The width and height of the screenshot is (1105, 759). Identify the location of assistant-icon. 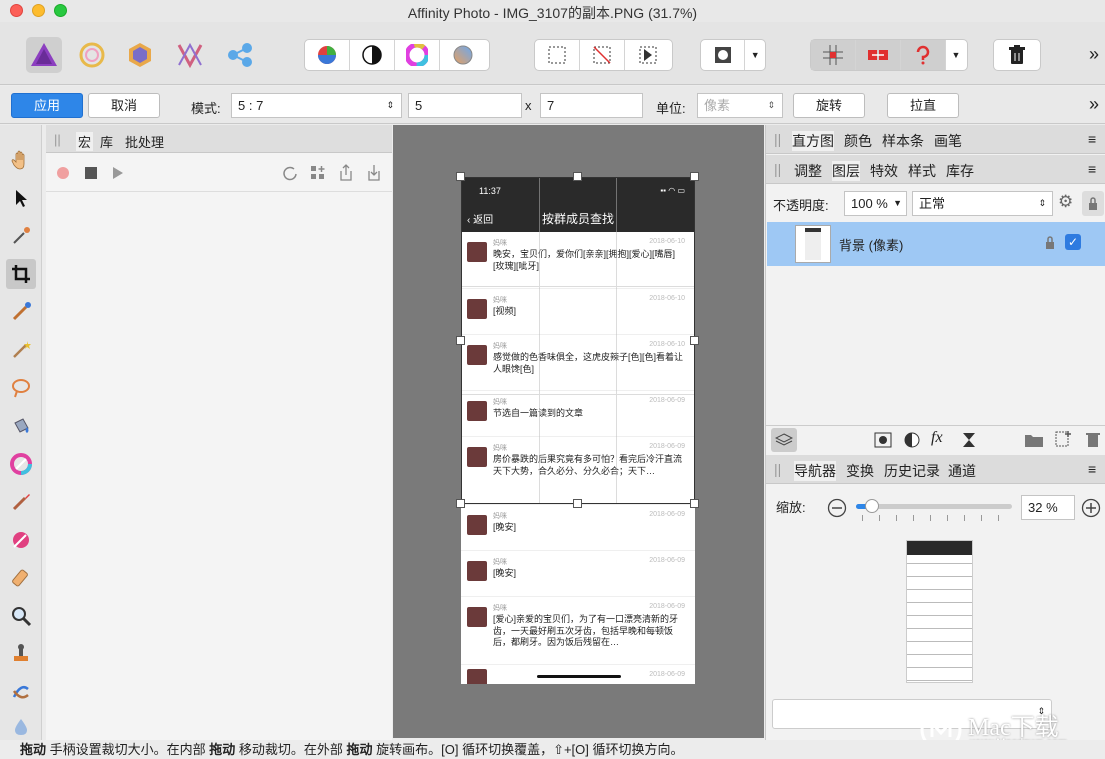
(1017, 55).